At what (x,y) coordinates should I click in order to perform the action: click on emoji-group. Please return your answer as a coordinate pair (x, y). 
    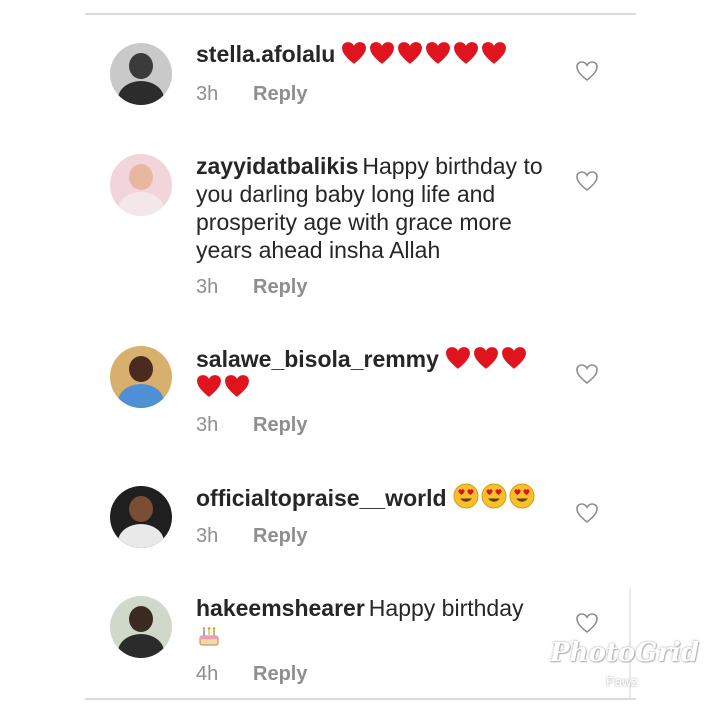
    Looking at the image, I should click on (493, 497).